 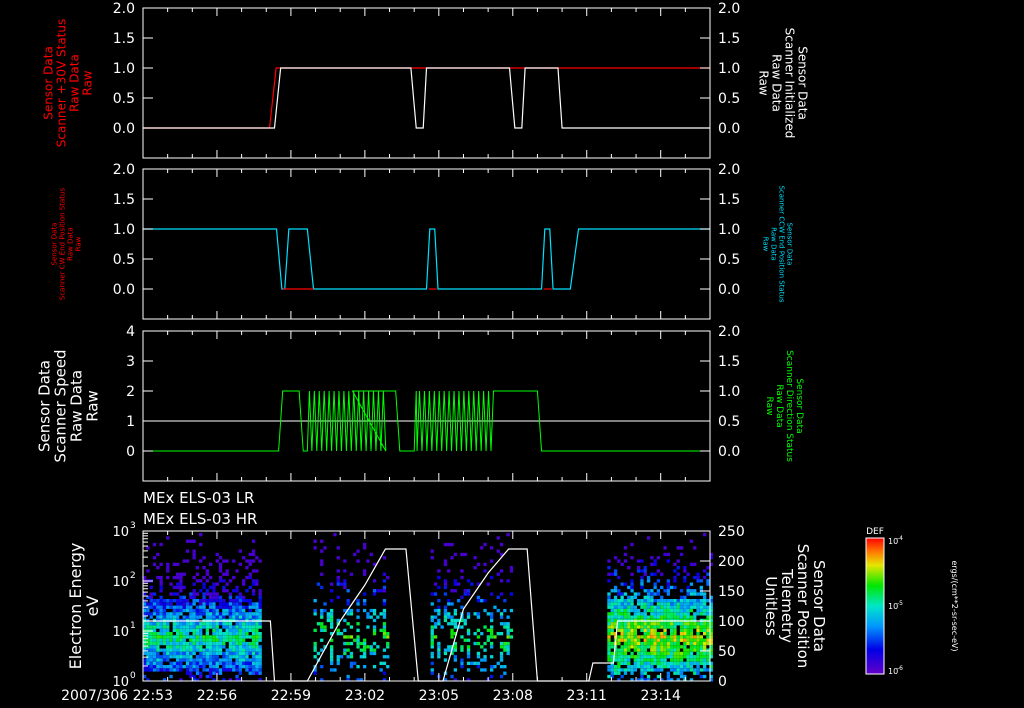 I want to click on p2-right-label: 2.0, so click(x=729, y=170).